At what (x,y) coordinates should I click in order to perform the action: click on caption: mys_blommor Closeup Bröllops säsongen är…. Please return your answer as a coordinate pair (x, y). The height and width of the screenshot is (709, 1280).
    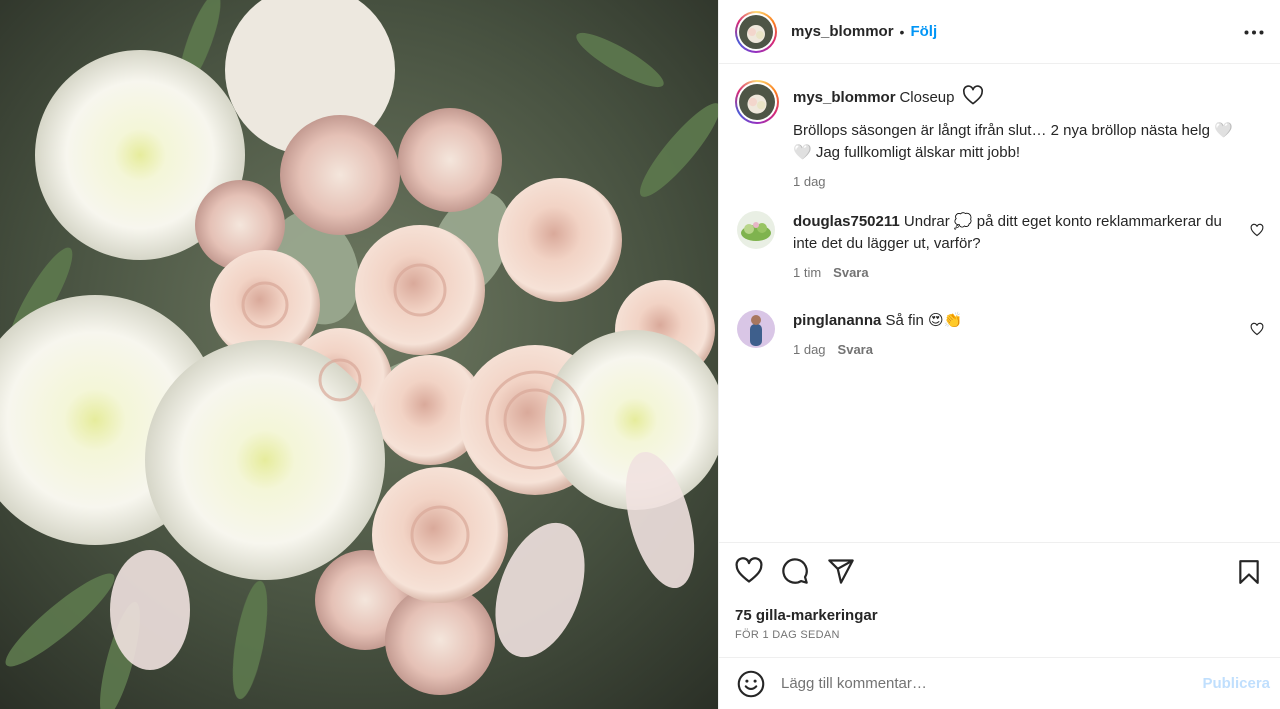
    Looking at the image, I should click on (999, 134).